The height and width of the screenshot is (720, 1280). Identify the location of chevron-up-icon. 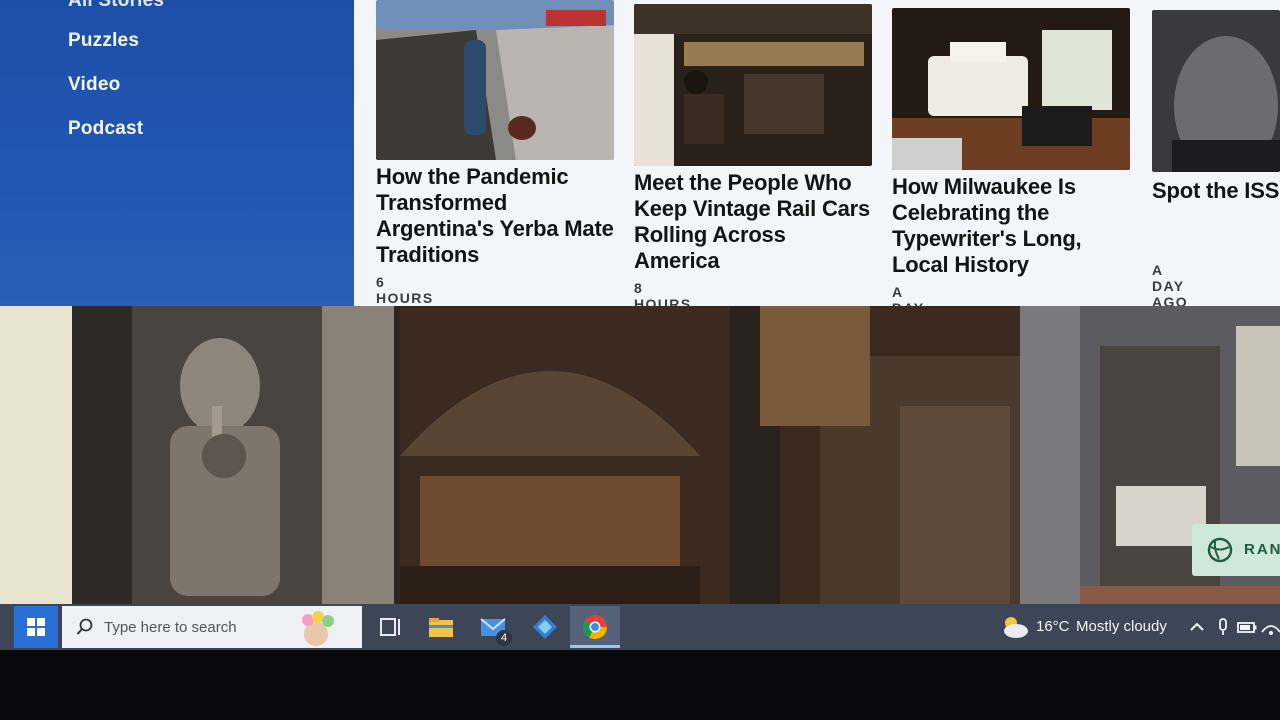
(1197, 627).